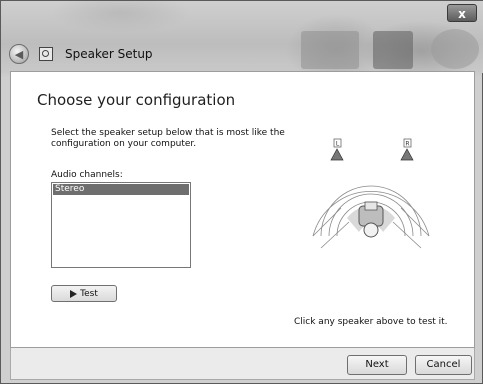  I want to click on next-button: Next, so click(377, 365).